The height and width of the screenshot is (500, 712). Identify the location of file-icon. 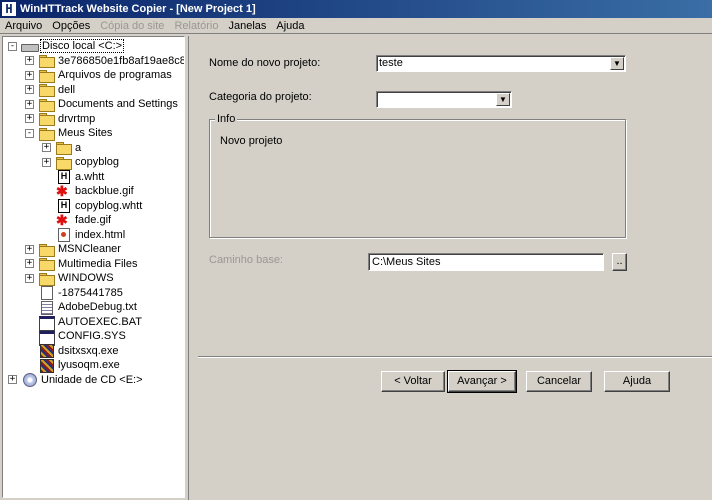
(46, 293).